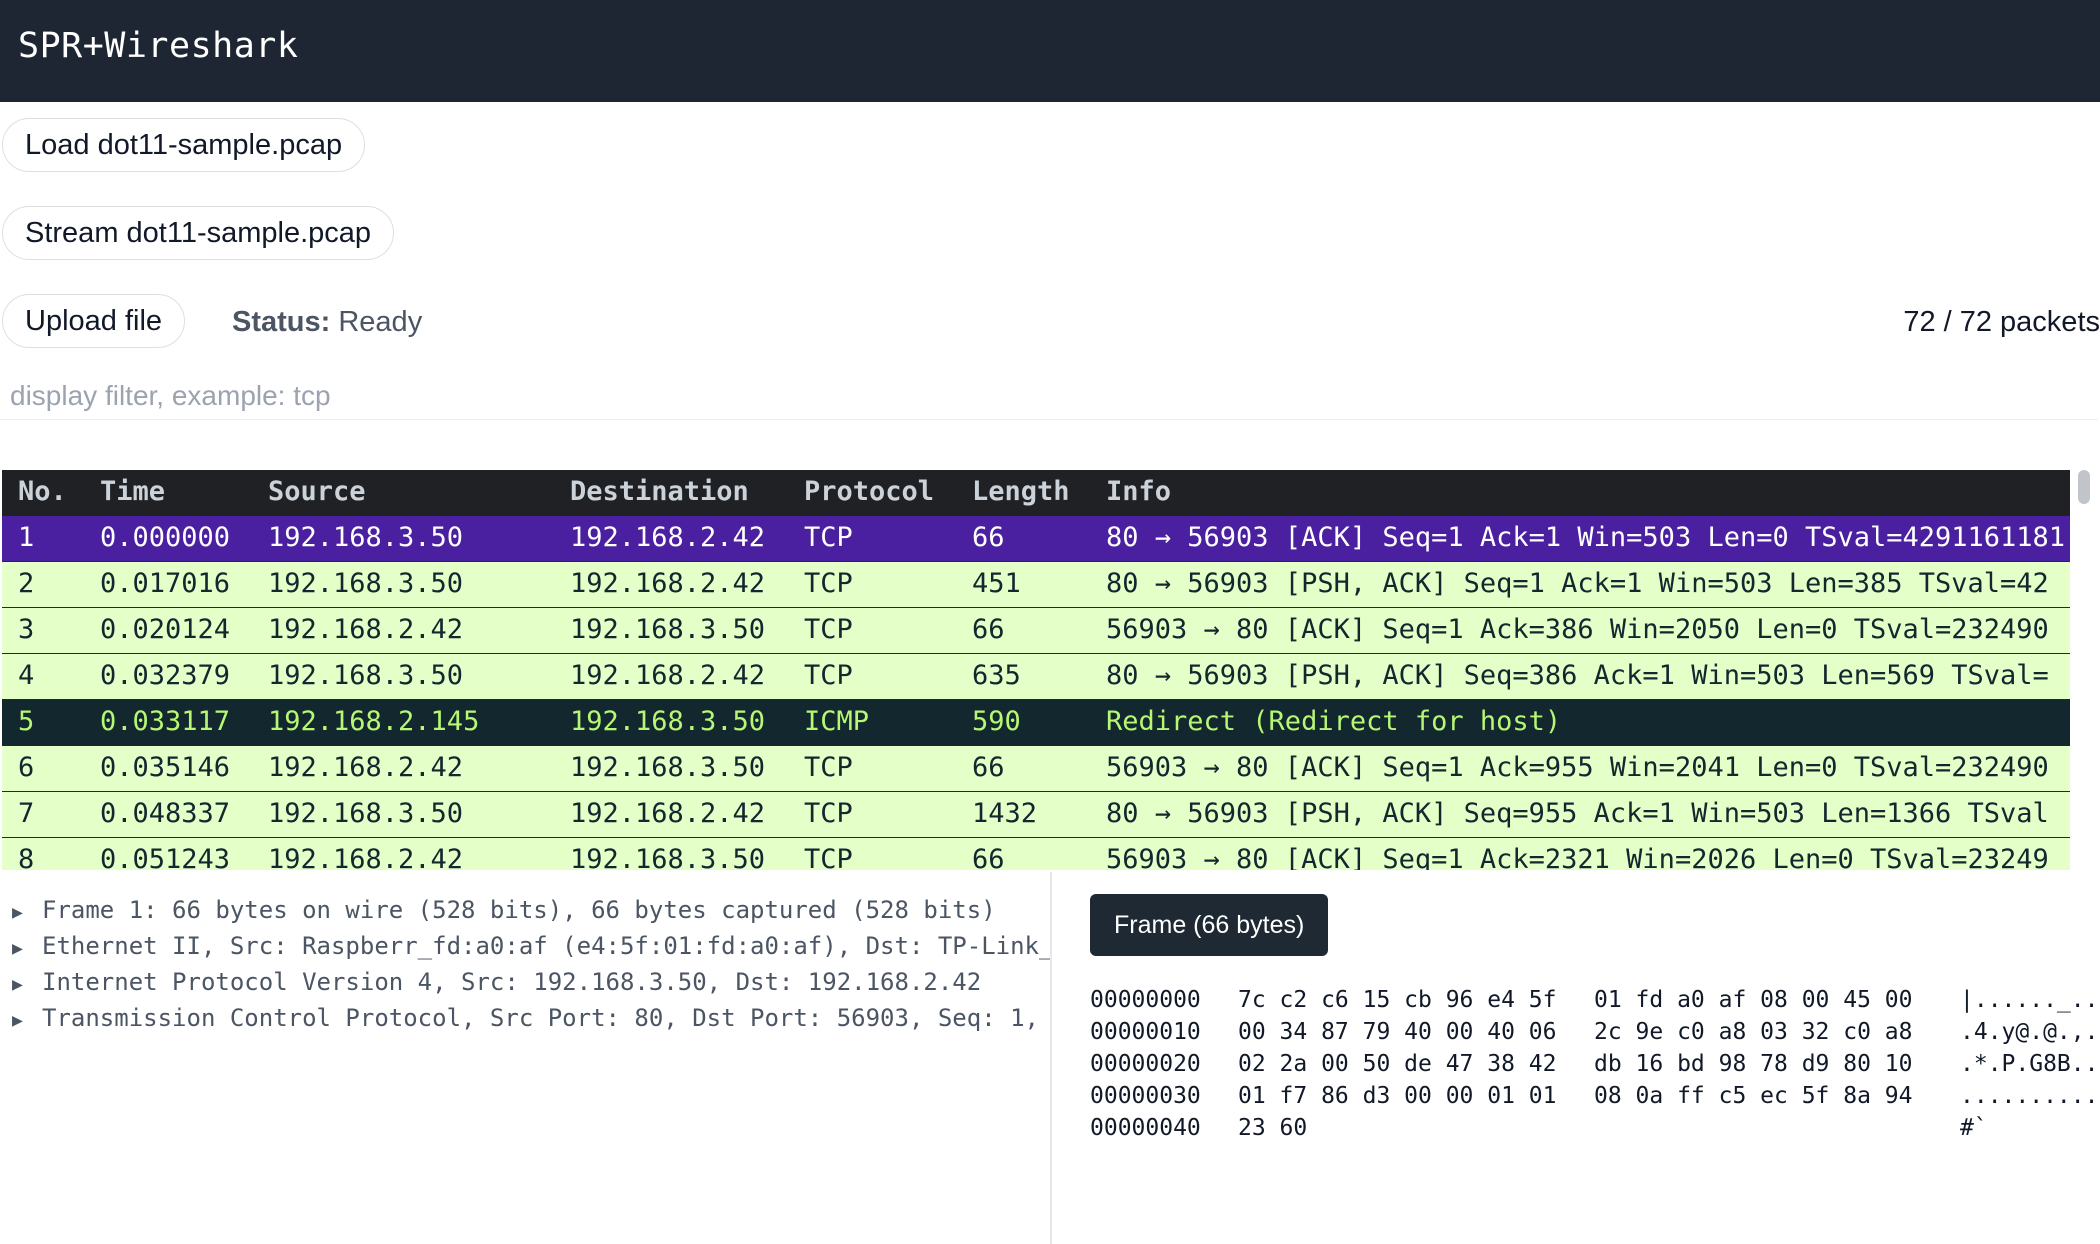 Image resolution: width=2100 pixels, height=1244 pixels. What do you see at coordinates (1974, 1128) in the screenshot?
I see `hex-ascii: #`` at bounding box center [1974, 1128].